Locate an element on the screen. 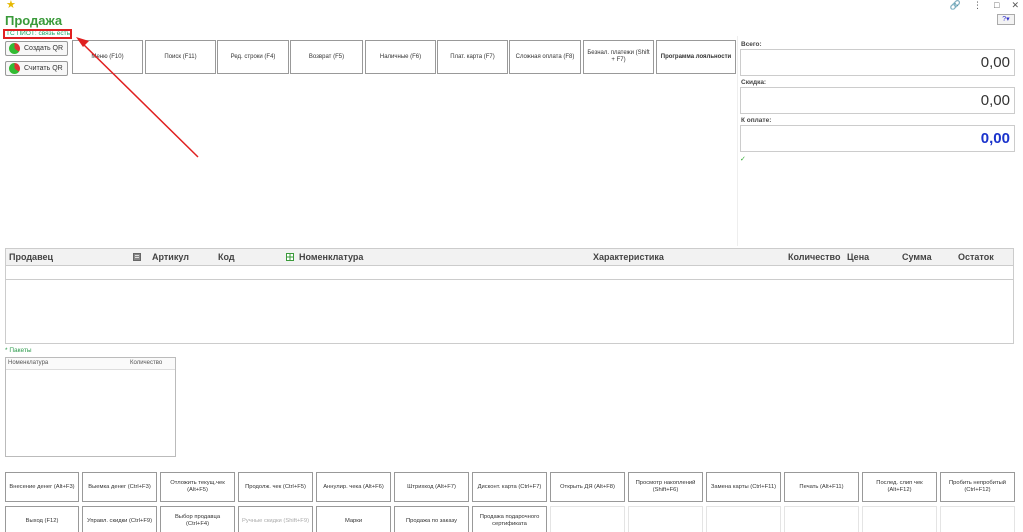 Image resolution: width=1023 pixels, height=532 pixels. manage-discounts-button: Управл. скидки (Ctrl+F9) is located at coordinates (119, 519).